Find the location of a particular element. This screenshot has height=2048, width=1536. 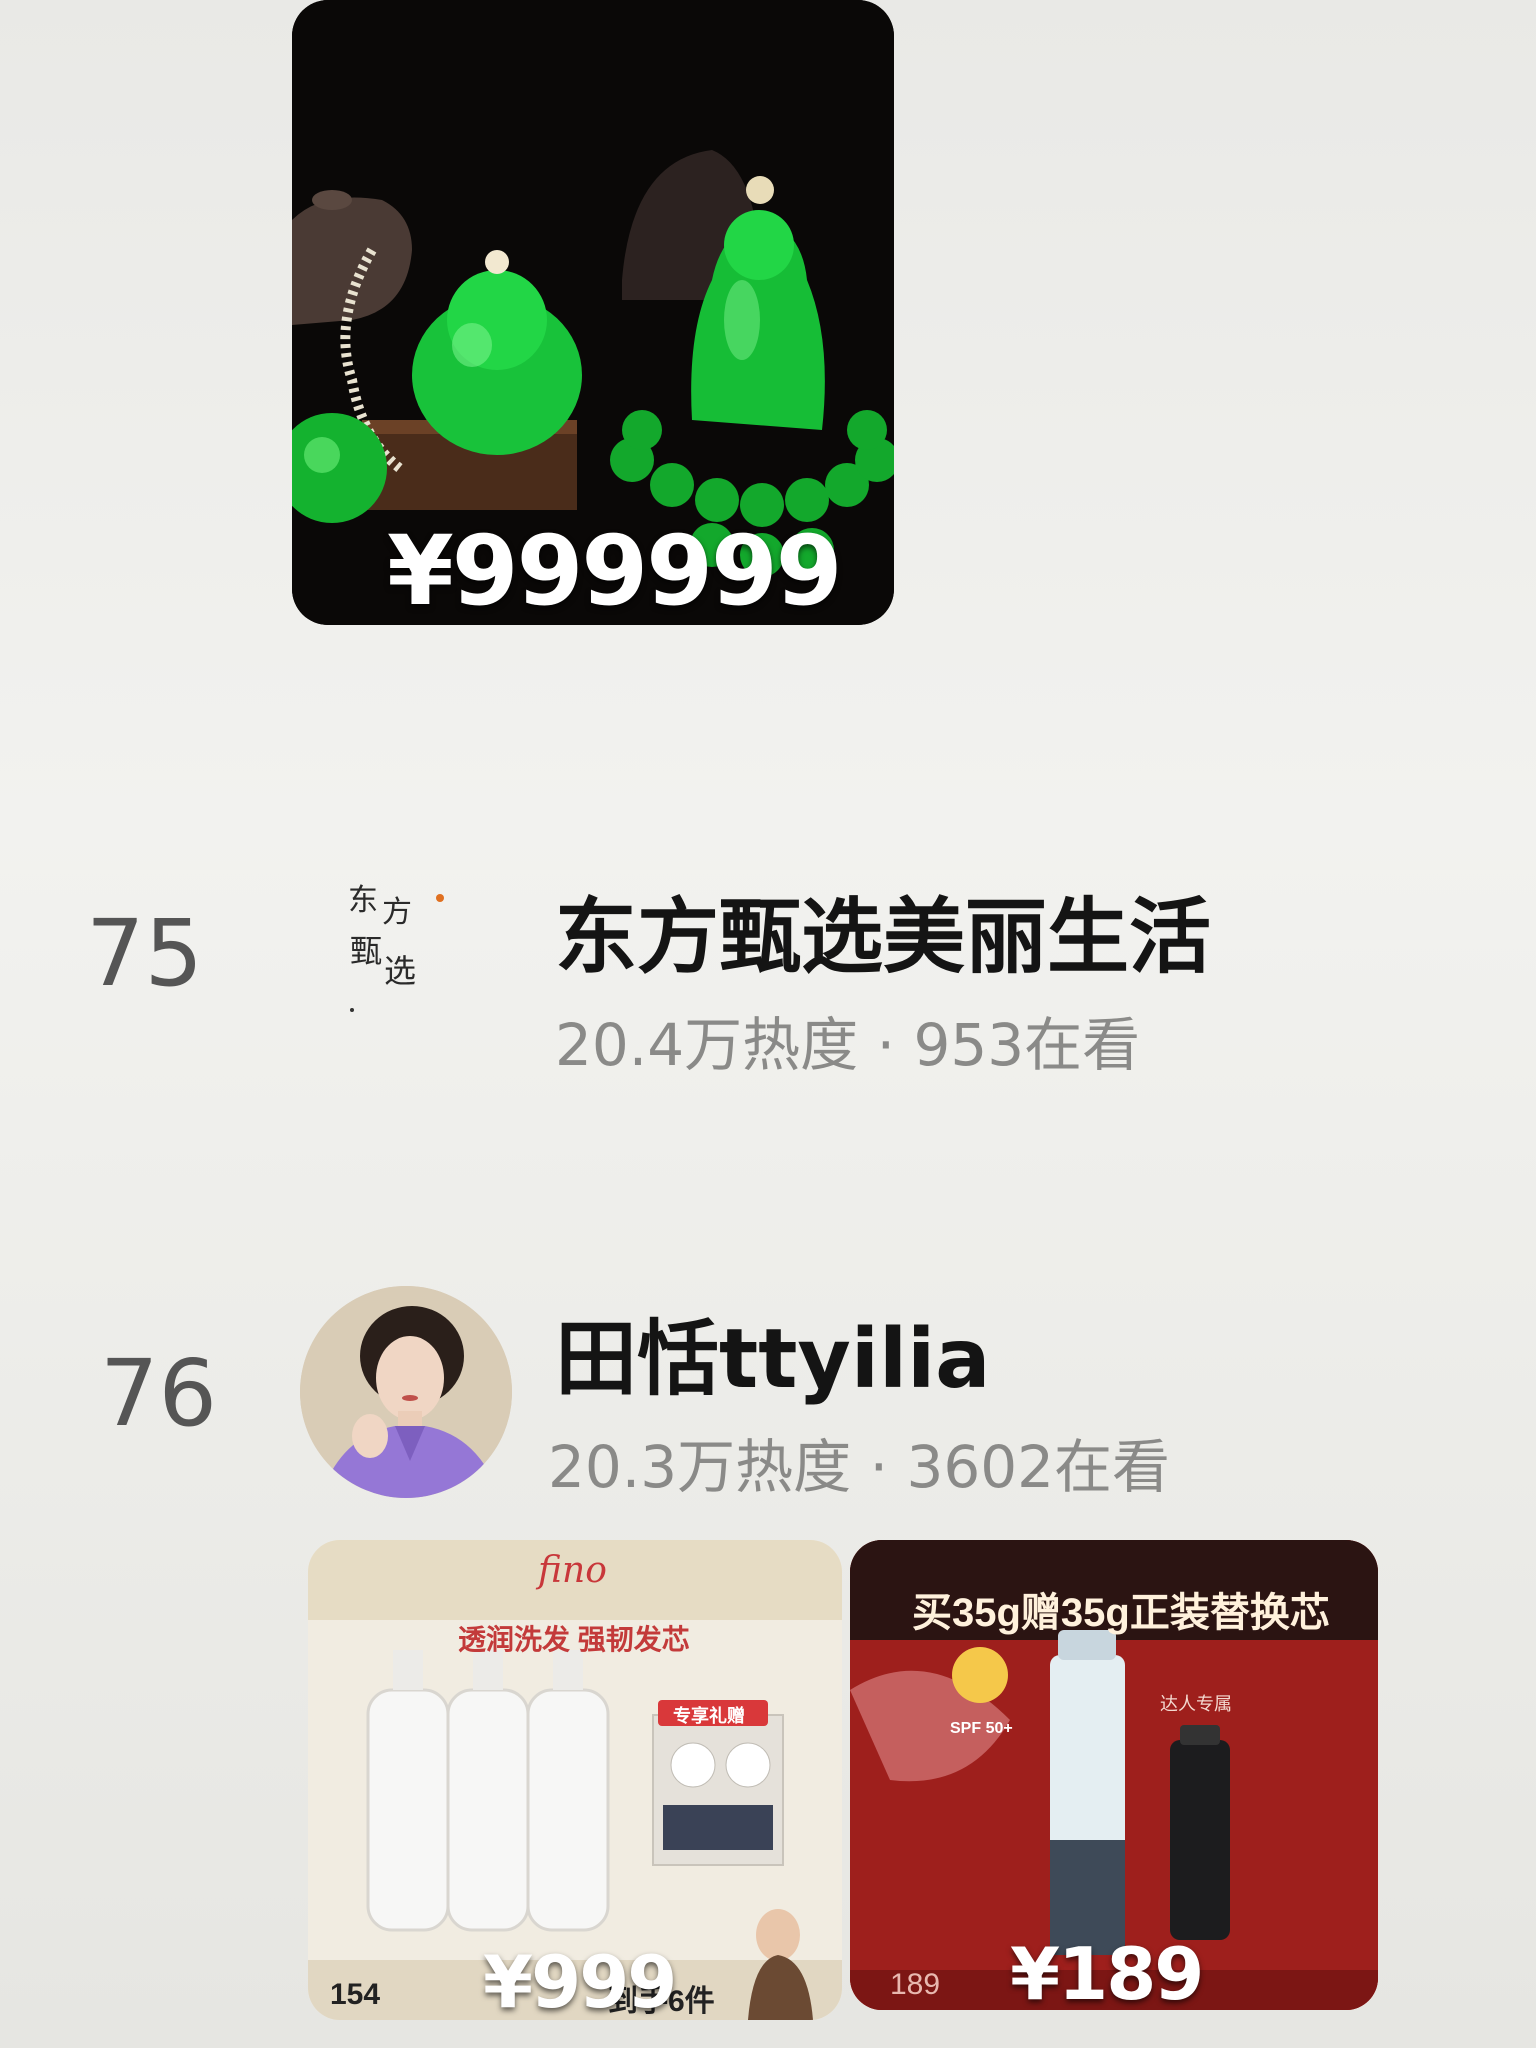

product-headline: 透润洗发 强韧发芯 is located at coordinates (574, 1639).